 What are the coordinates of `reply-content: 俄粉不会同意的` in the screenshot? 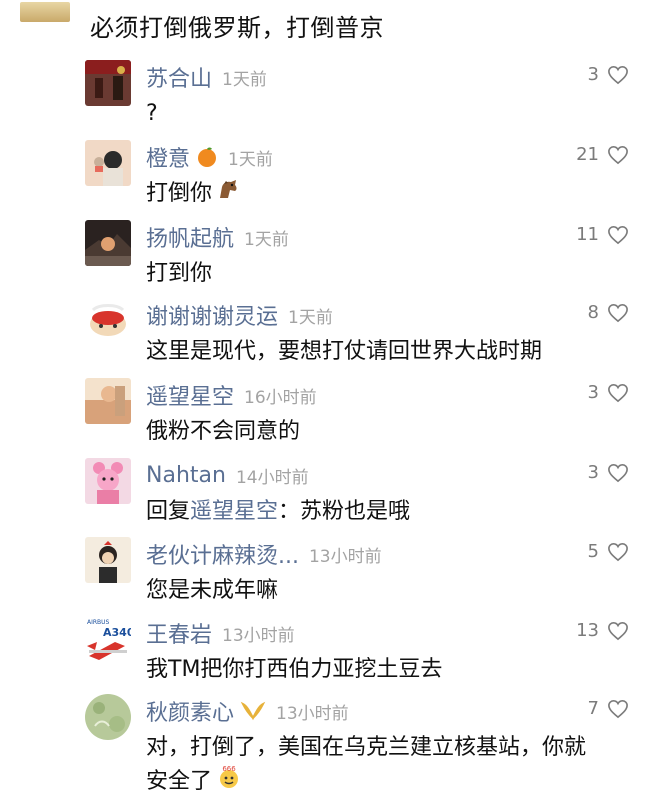 It's located at (223, 431).